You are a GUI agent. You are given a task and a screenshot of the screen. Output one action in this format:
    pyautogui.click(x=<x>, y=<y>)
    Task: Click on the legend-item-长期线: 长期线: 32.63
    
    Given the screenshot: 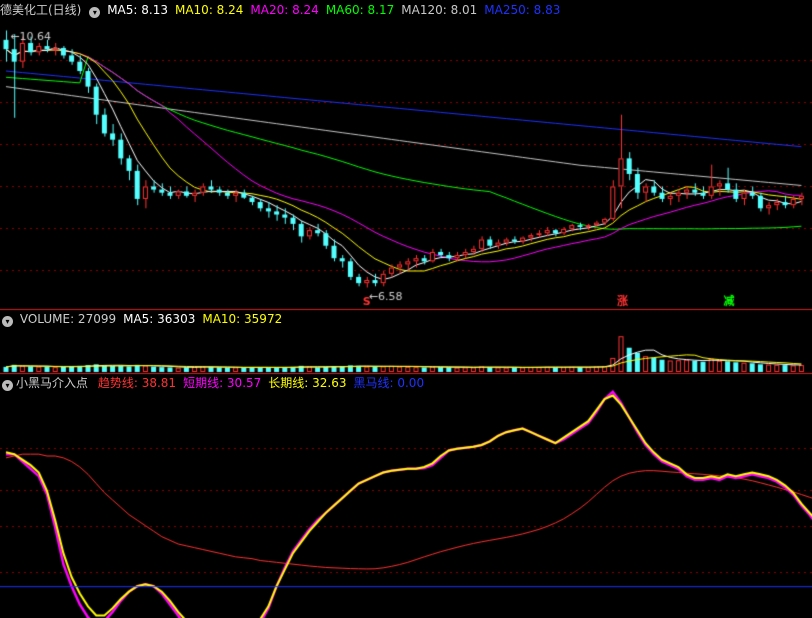 What is the action you would take?
    pyautogui.click(x=307, y=383)
    